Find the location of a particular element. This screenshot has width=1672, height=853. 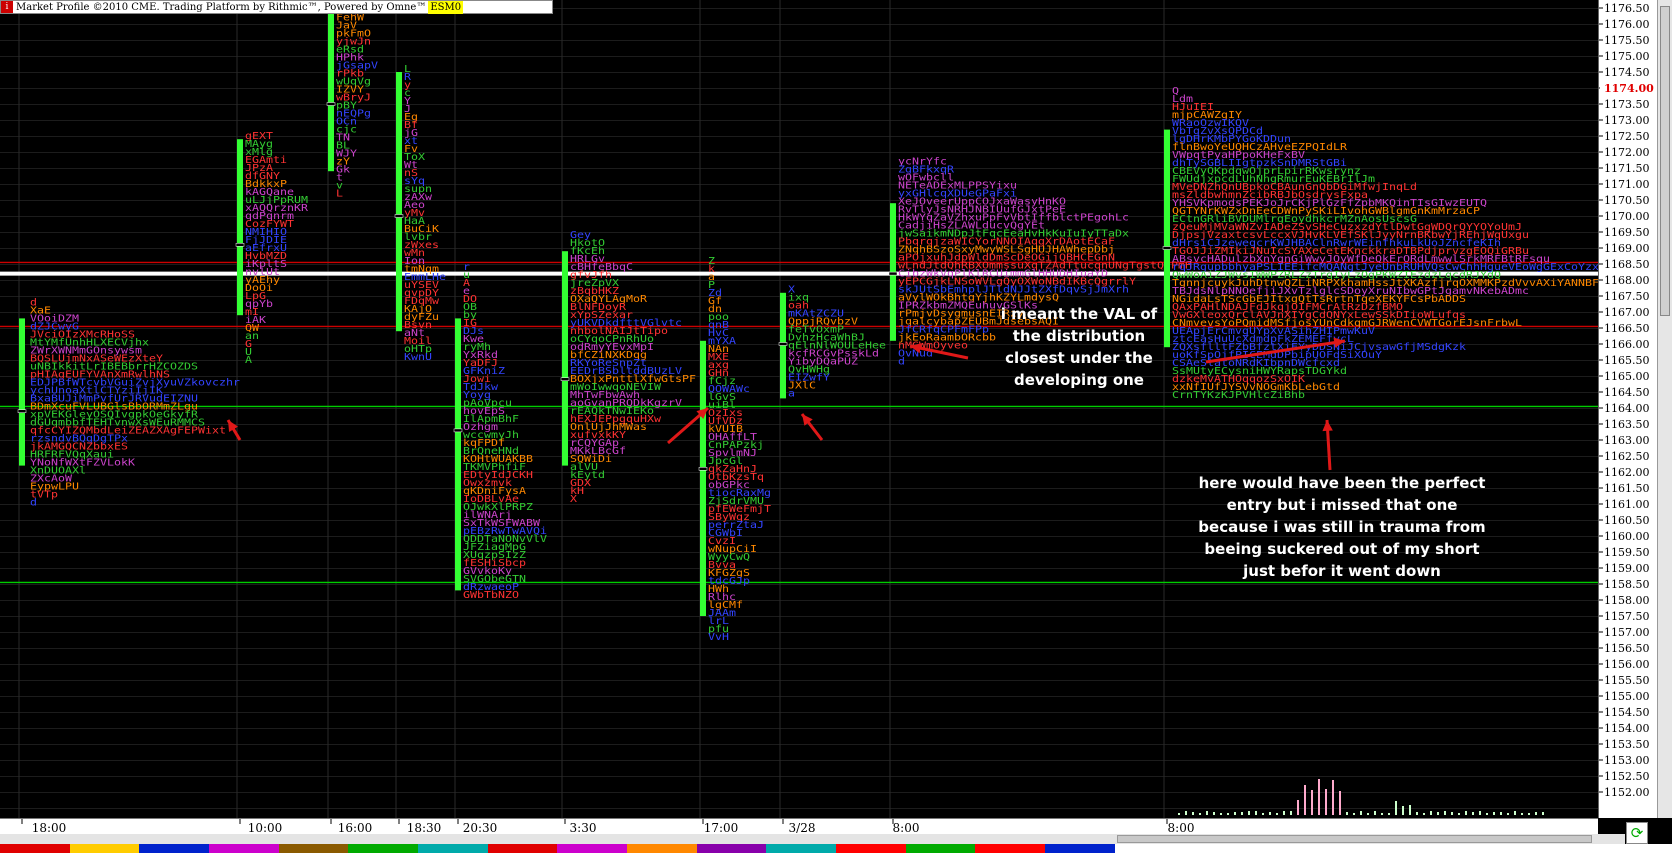

vertical-scrollbar is located at coordinates (1664, 409).